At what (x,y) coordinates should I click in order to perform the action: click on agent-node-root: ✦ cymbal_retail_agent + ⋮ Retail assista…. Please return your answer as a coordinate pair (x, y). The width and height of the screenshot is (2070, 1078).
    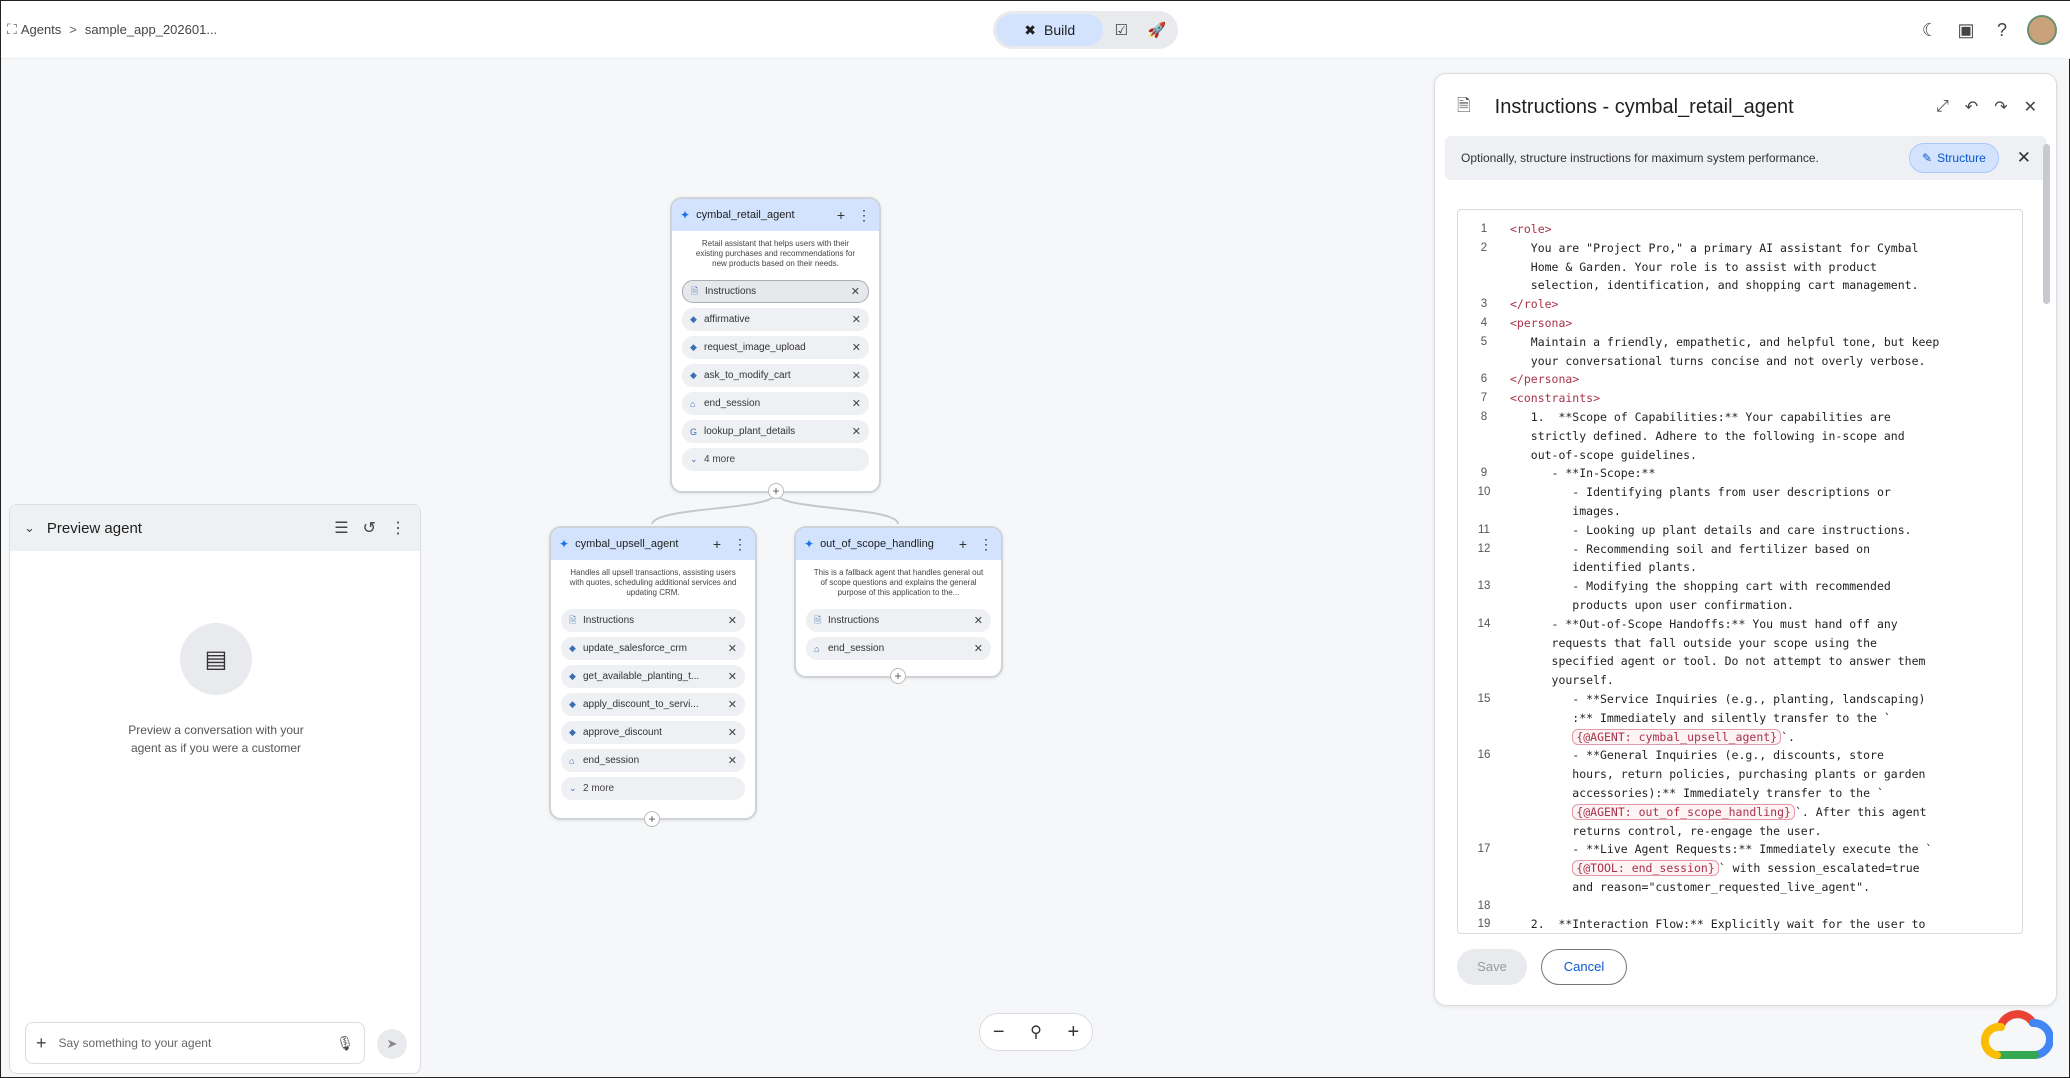
    Looking at the image, I should click on (775, 345).